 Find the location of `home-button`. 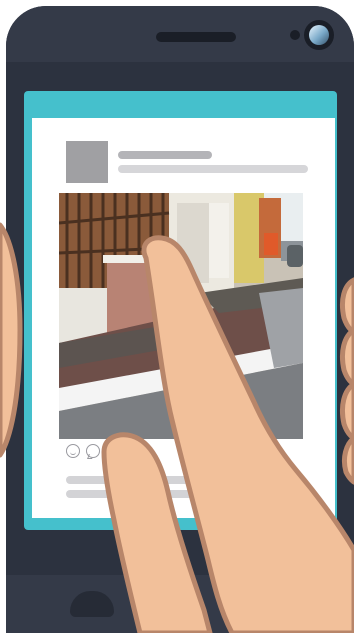

home-button is located at coordinates (92, 604).